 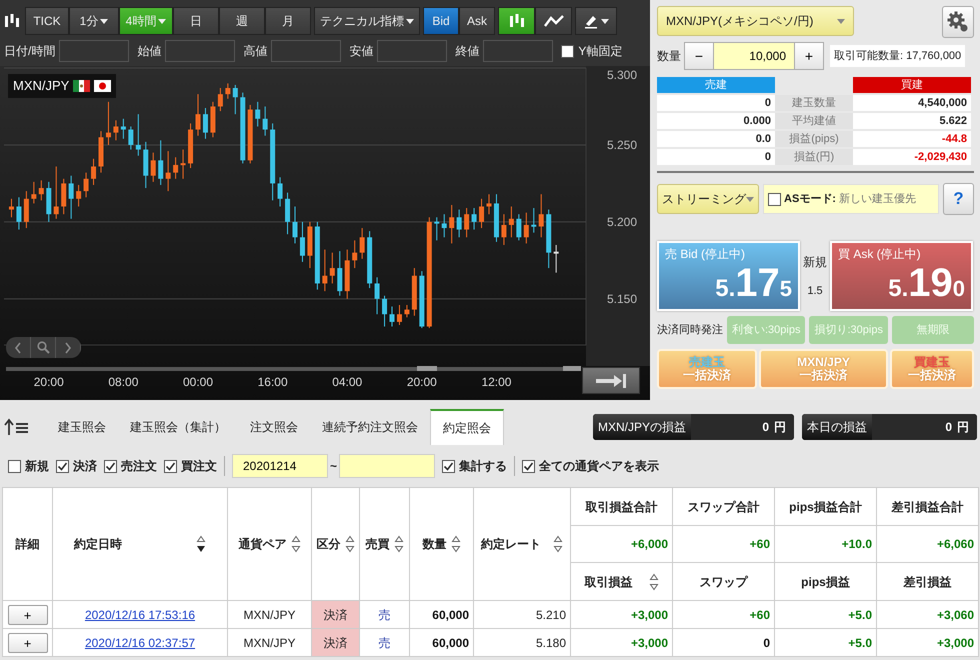 What do you see at coordinates (47, 21) in the screenshot?
I see `timeframe-button: TICK` at bounding box center [47, 21].